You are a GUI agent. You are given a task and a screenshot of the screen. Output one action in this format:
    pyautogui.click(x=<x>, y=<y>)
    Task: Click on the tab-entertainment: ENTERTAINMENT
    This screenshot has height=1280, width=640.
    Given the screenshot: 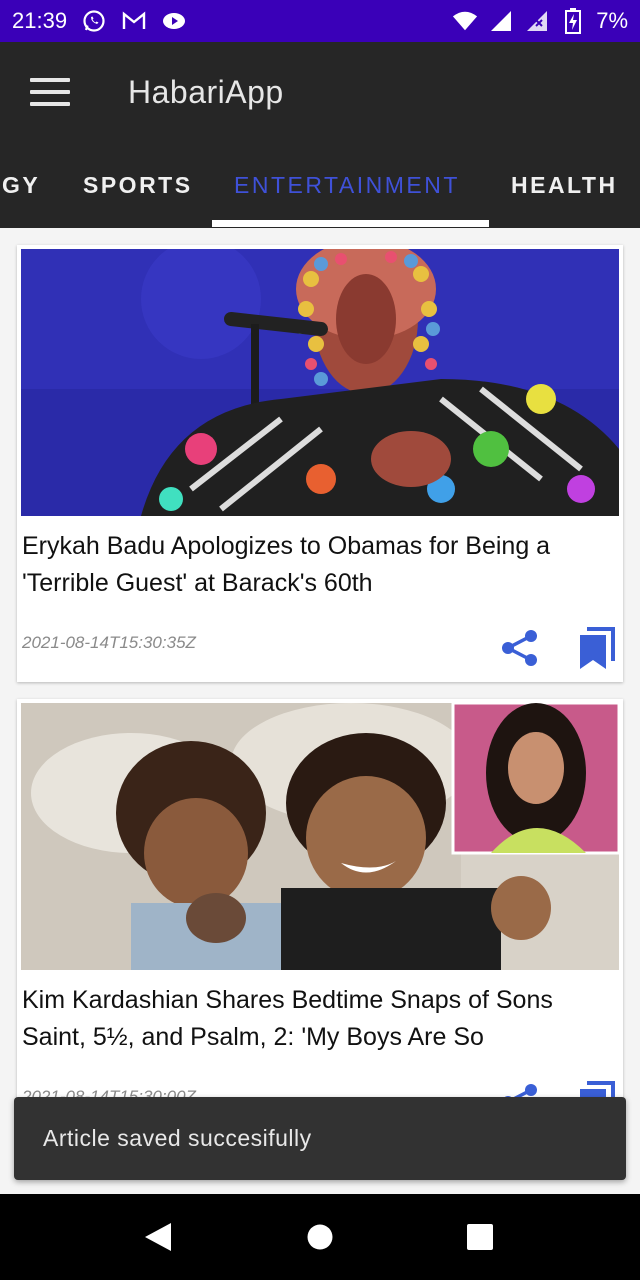 What is the action you would take?
    pyautogui.click(x=347, y=185)
    